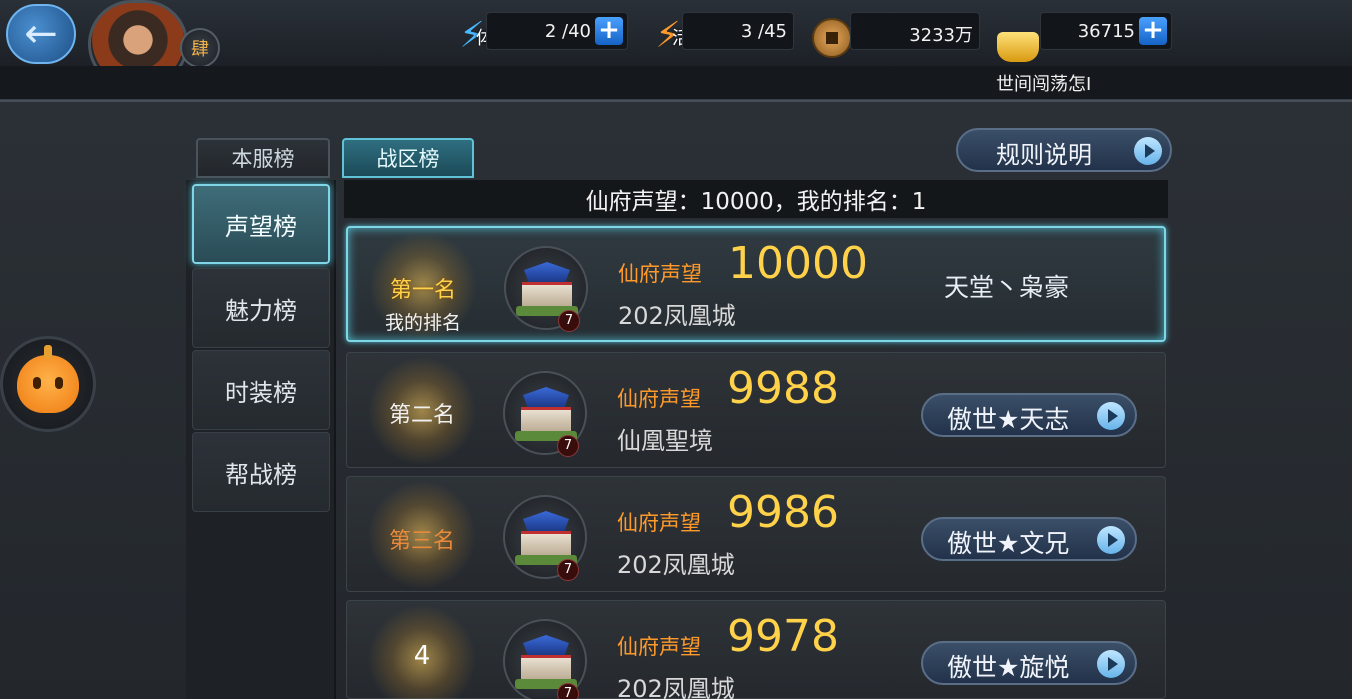 The height and width of the screenshot is (699, 1352). I want to click on add-ingot-button: +, so click(1153, 31).